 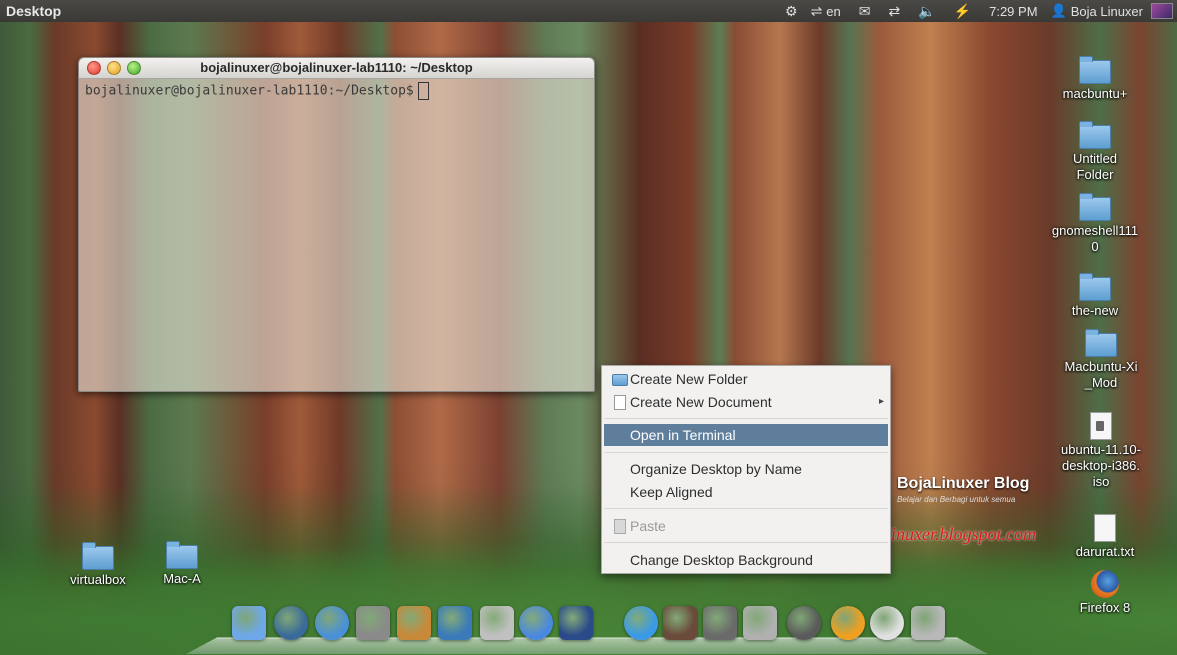 What do you see at coordinates (576, 623) in the screenshot?
I see `imovie-icon` at bounding box center [576, 623].